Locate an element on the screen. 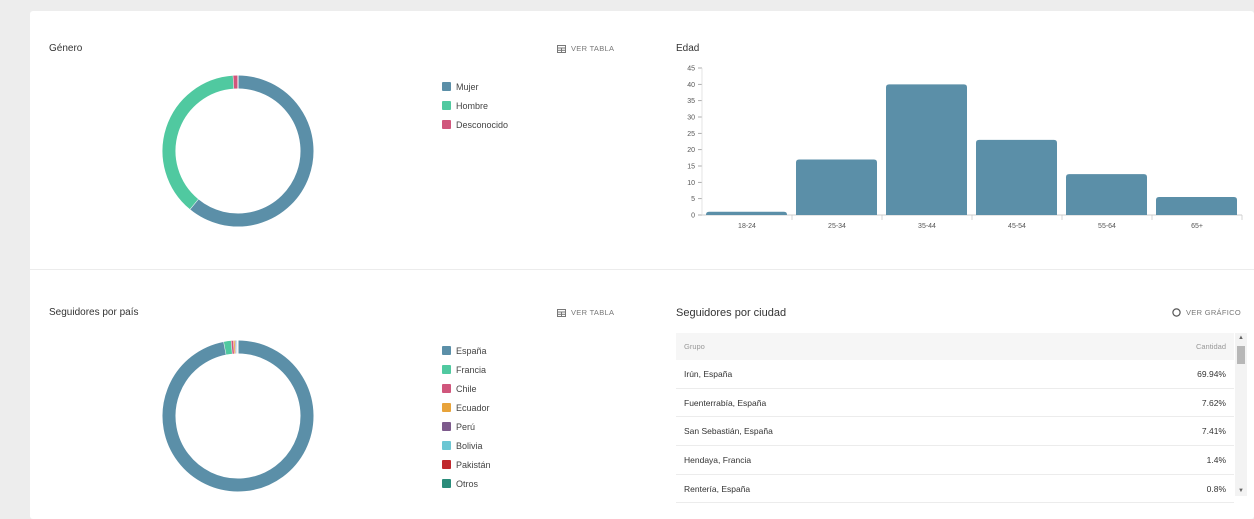 The image size is (1254, 519). legend-item: España is located at coordinates (466, 350).